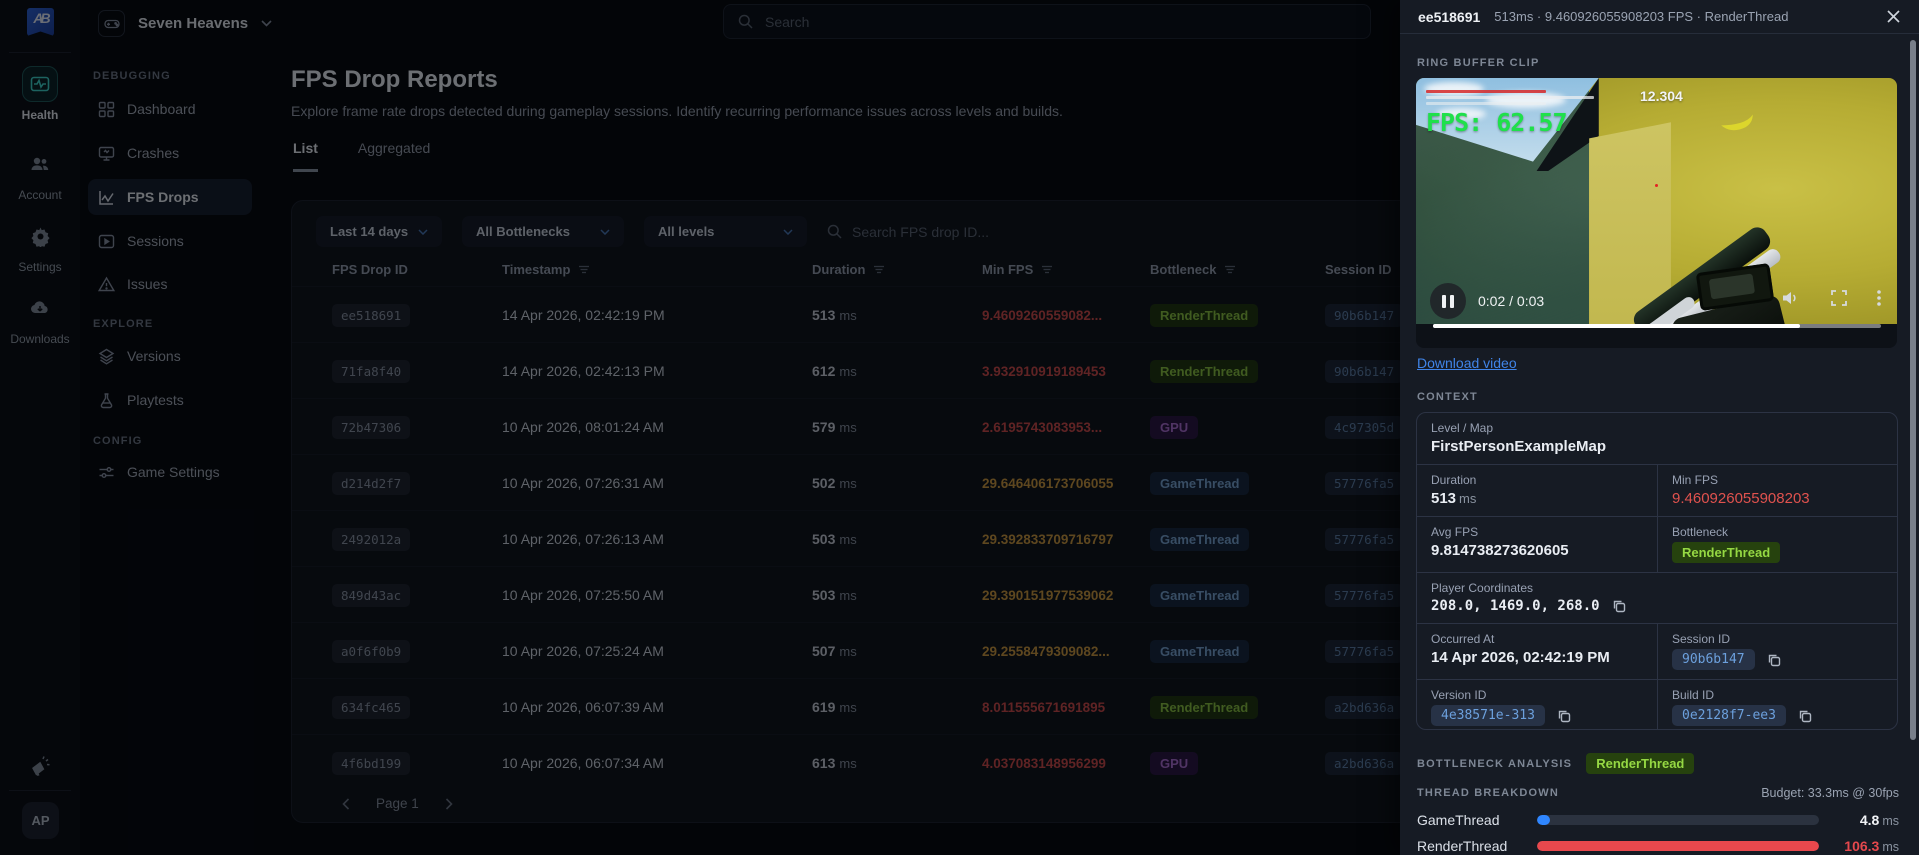 The image size is (1919, 855). What do you see at coordinates (40, 308) in the screenshot?
I see `cloud-download-icon` at bounding box center [40, 308].